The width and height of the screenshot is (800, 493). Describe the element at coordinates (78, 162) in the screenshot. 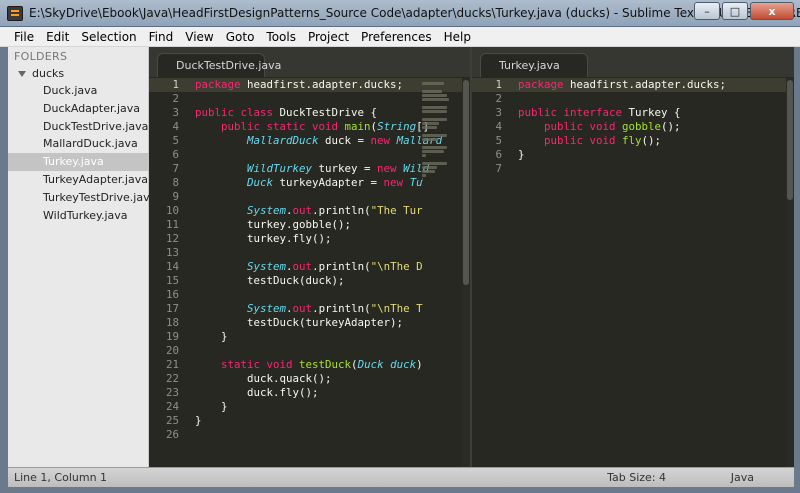

I see `sidebar-file-item: Turkey.java` at that location.